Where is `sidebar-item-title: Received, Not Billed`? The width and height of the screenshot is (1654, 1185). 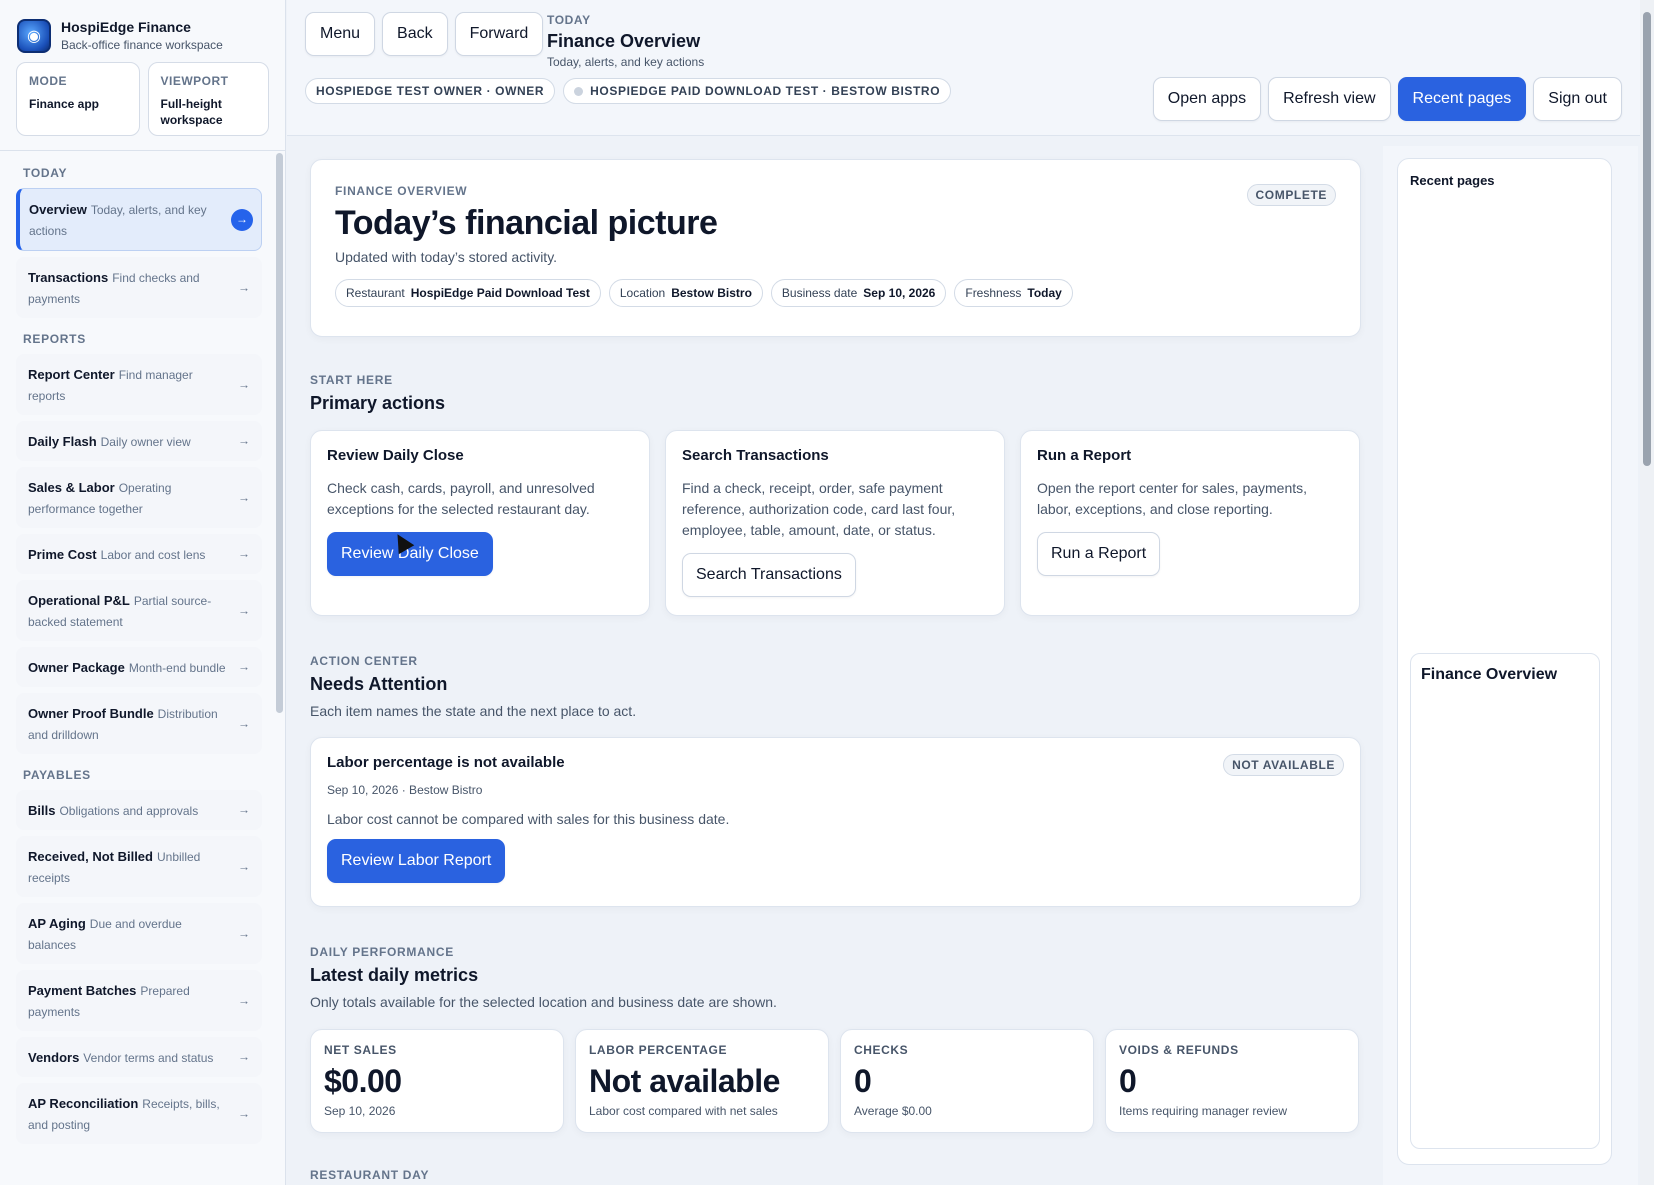
sidebar-item-title: Received, Not Billed is located at coordinates (90, 856).